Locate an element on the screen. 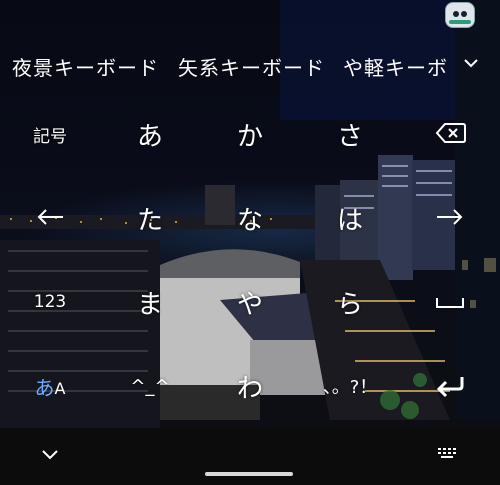 The image size is (500, 485). space-key is located at coordinates (450, 302).